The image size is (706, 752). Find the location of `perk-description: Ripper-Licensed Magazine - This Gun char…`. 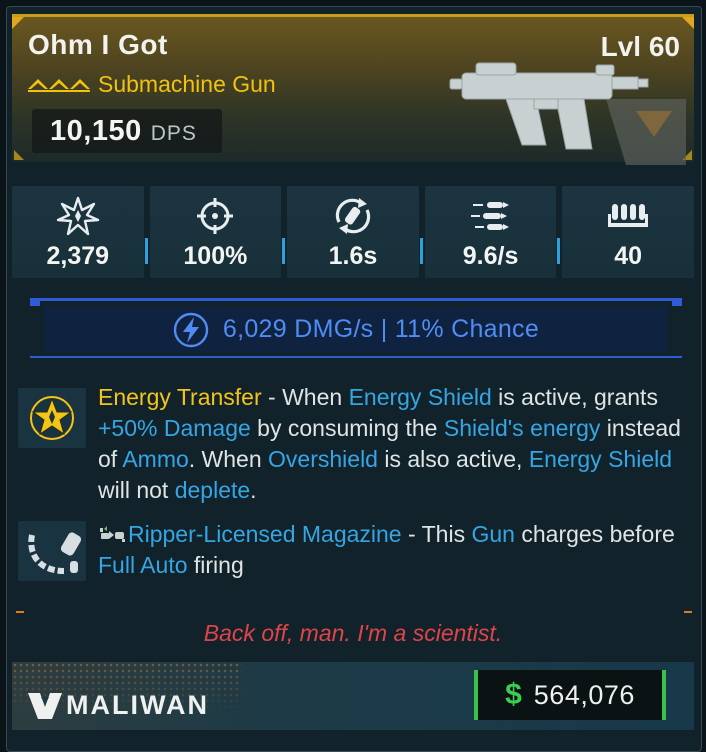

perk-description: Ripper-Licensed Magazine - This Gun char… is located at coordinates (396, 550).